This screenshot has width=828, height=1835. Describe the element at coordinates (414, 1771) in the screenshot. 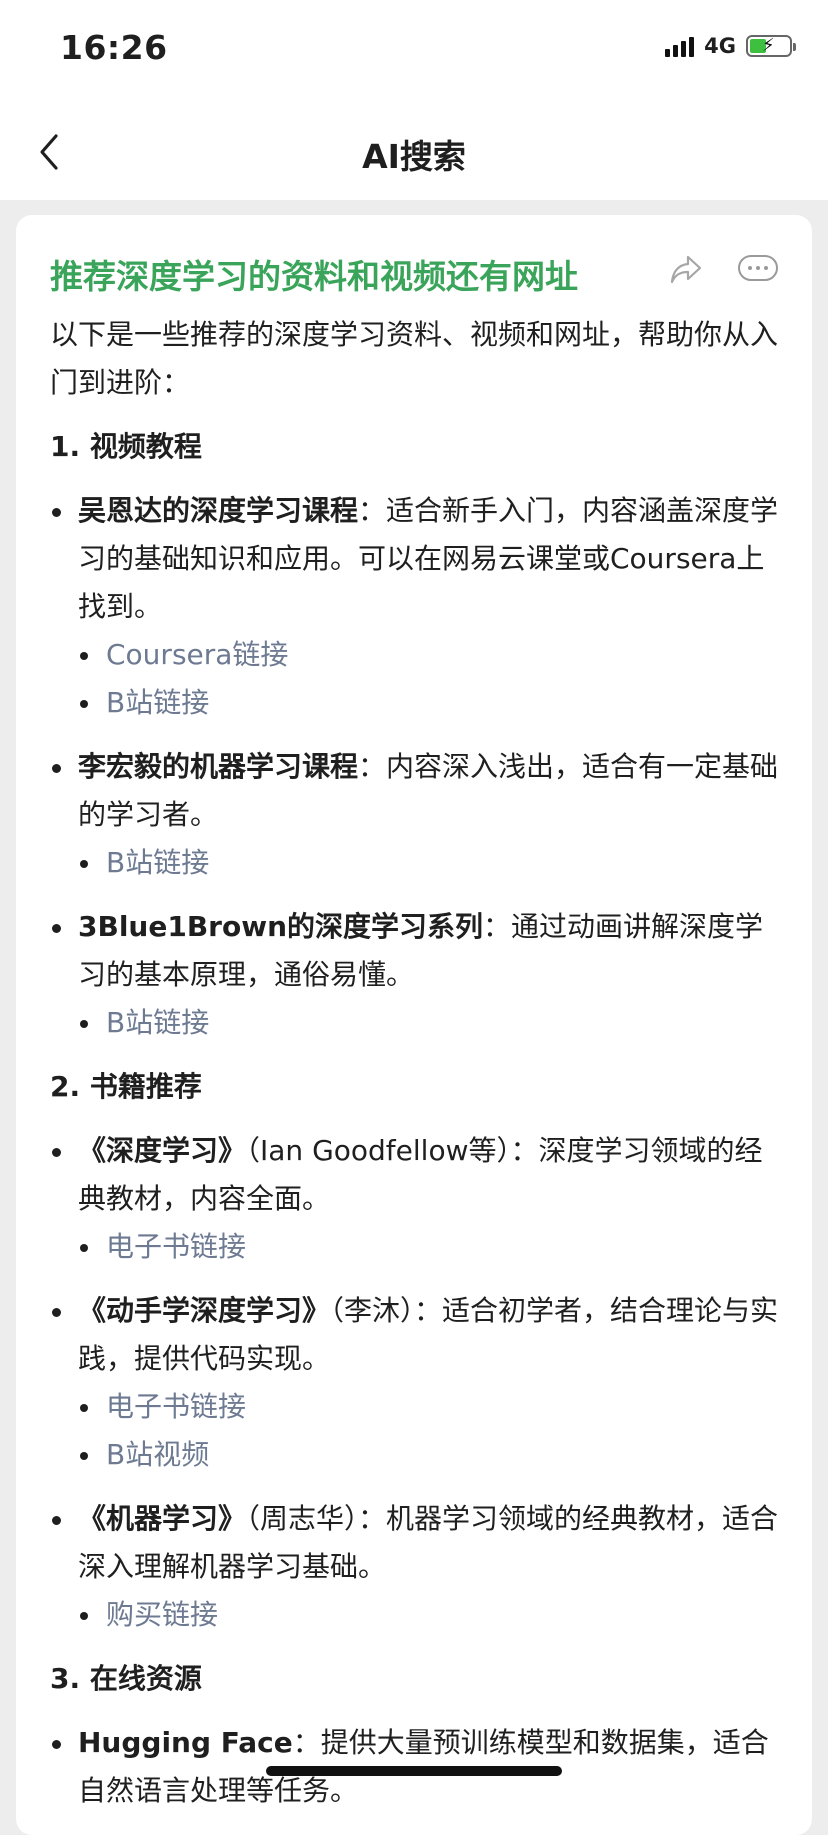

I see `home-indicator` at that location.